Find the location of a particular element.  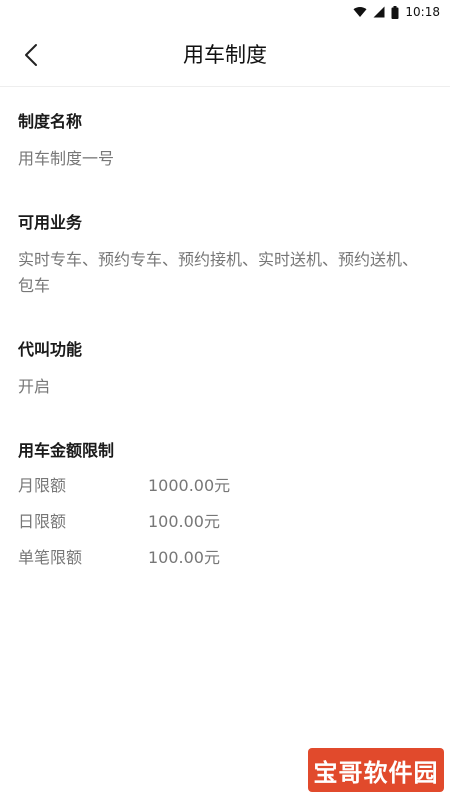

limit-label: 日限额 is located at coordinates (42, 521).